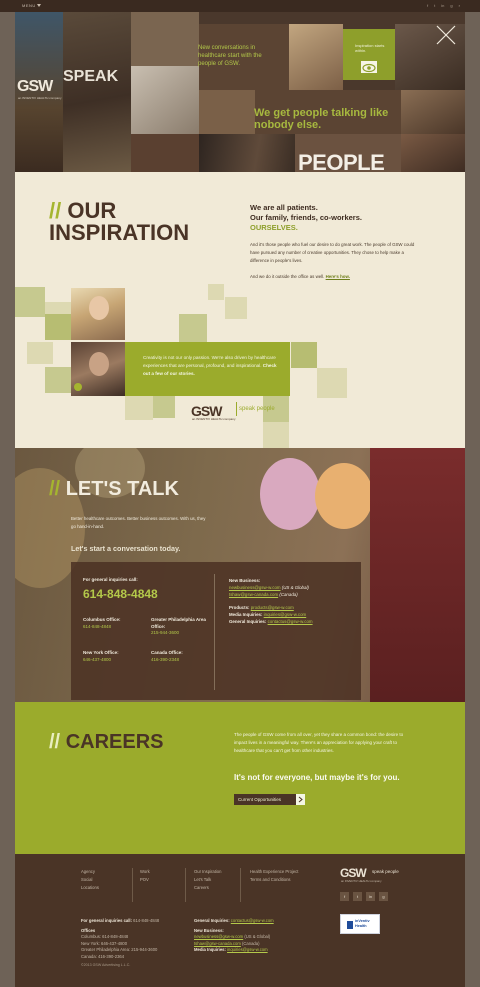  Describe the element at coordinates (181, 656) in the screenshot. I see `office-canada: Canada Office: 416-390-2348` at that location.